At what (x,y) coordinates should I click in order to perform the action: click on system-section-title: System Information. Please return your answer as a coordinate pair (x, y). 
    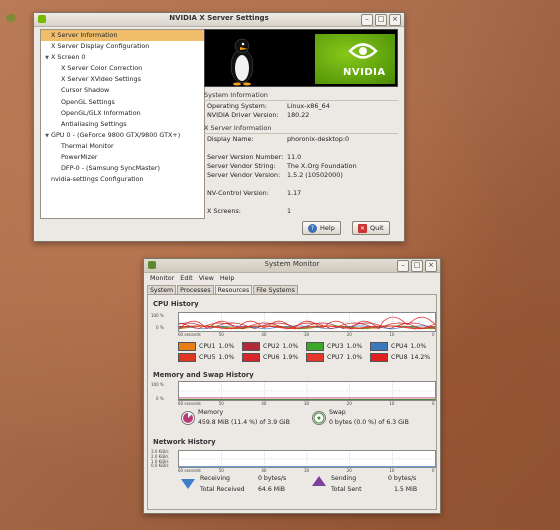
    Looking at the image, I should click on (236, 95).